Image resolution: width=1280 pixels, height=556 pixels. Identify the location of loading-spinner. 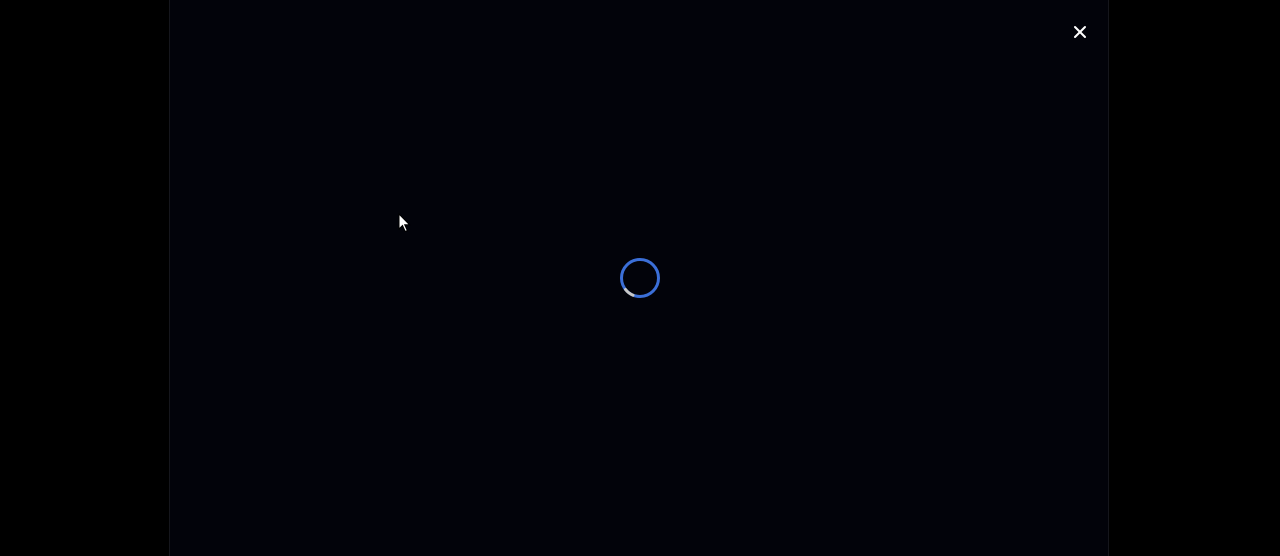
(640, 278).